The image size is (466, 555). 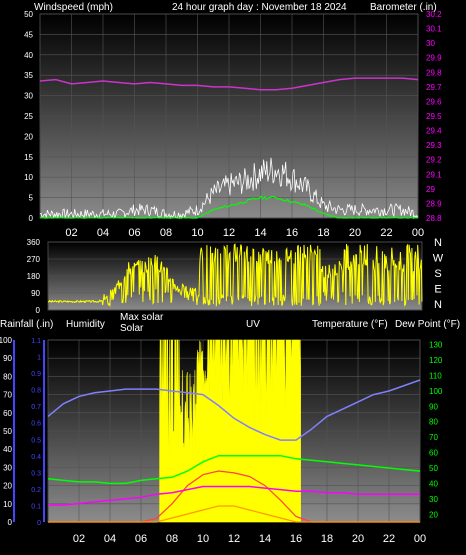 What do you see at coordinates (7, 504) in the screenshot?
I see `humidity-y-tick-label: 10` at bounding box center [7, 504].